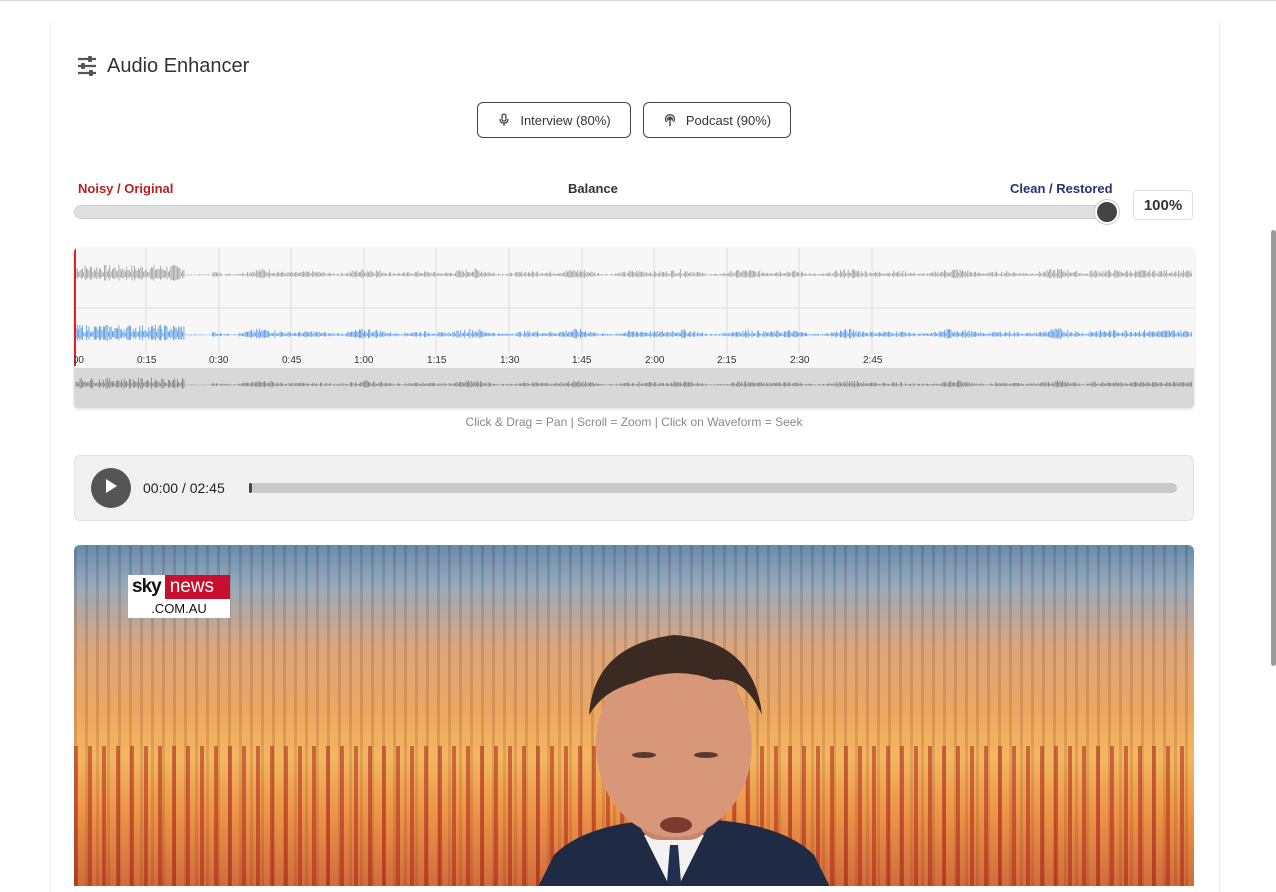 The height and width of the screenshot is (892, 1276). I want to click on preset-podcast-label: Podcast (90%), so click(728, 120).